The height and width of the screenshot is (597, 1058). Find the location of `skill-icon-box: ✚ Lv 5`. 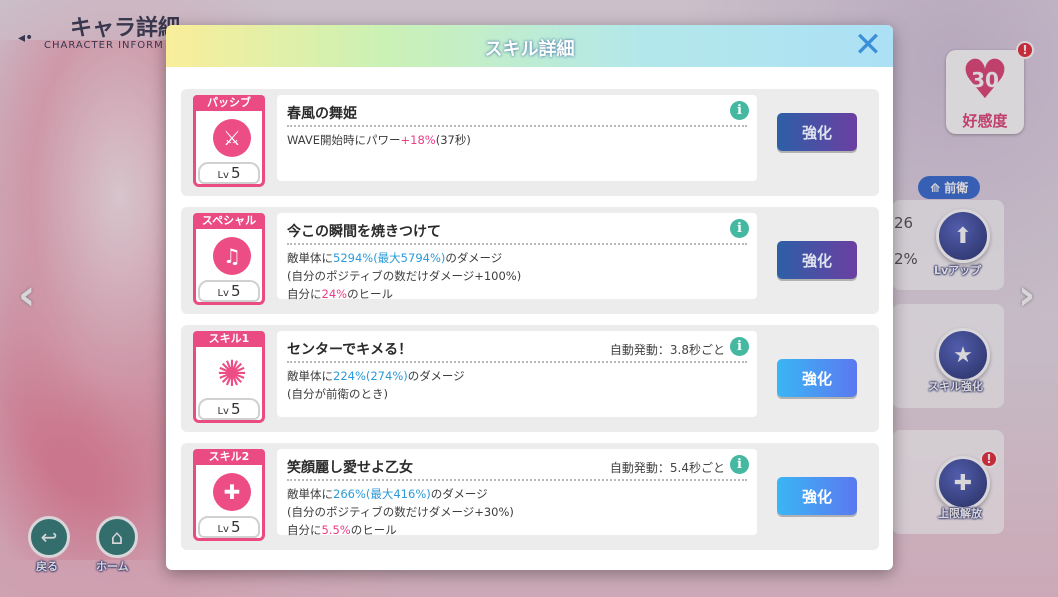

skill-icon-box: ✚ Lv 5 is located at coordinates (229, 503).